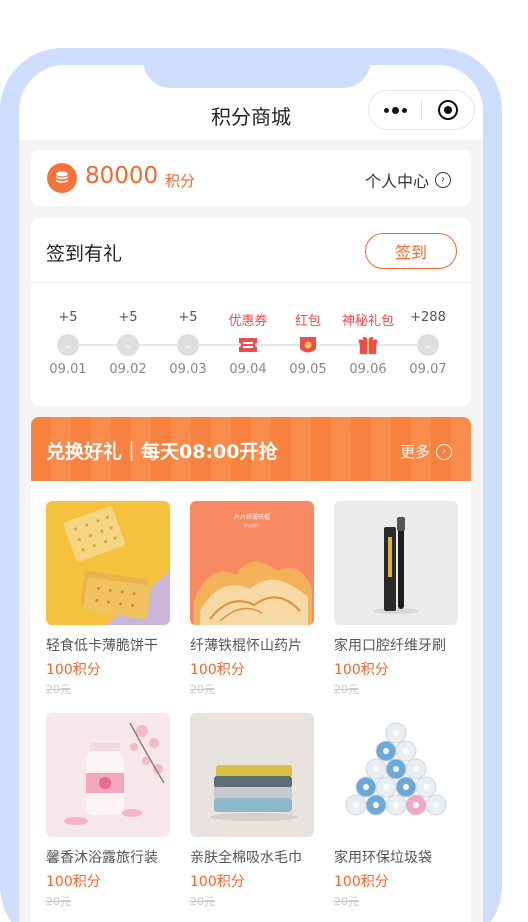  What do you see at coordinates (428, 369) in the screenshot?
I see `day-date: 09.07` at bounding box center [428, 369].